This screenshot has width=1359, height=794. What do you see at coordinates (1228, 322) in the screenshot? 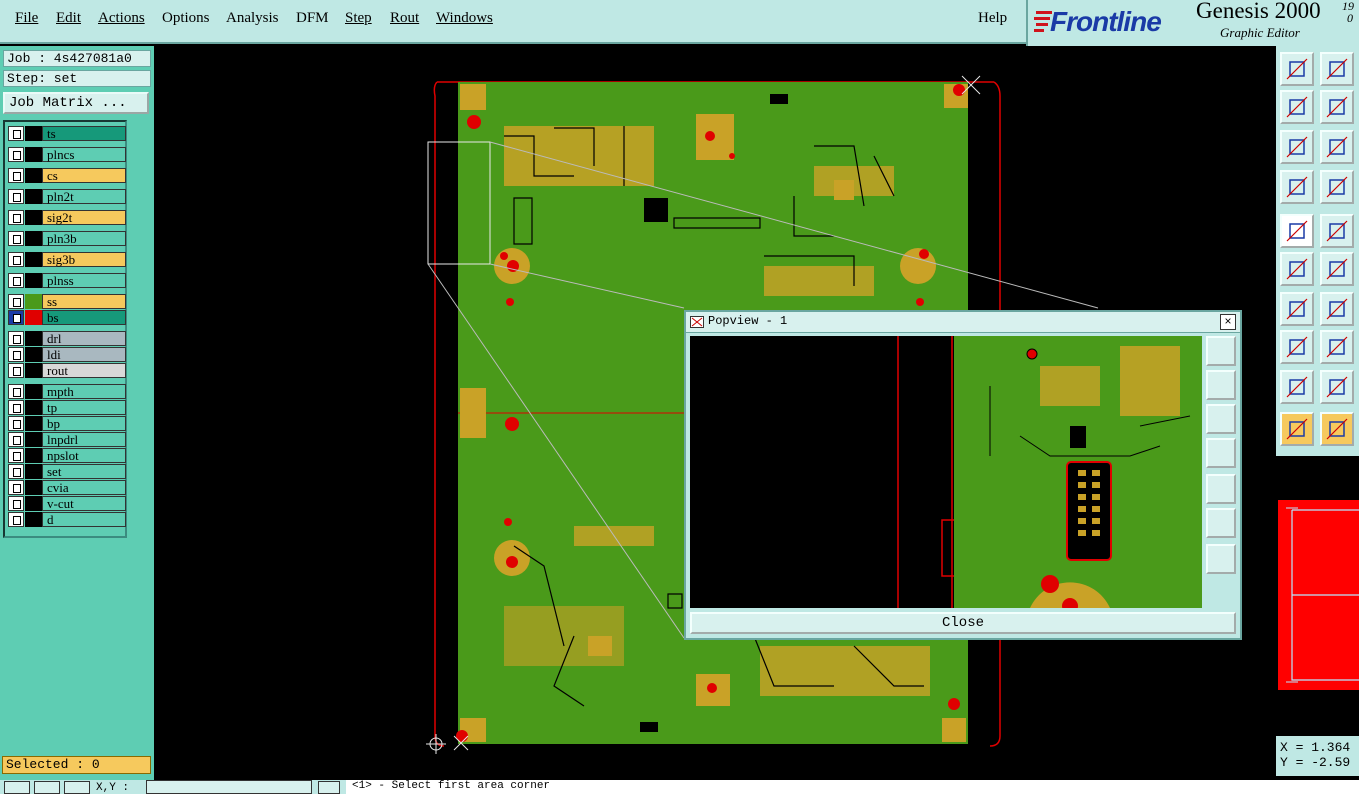
I see `close-icon: ×` at bounding box center [1228, 322].